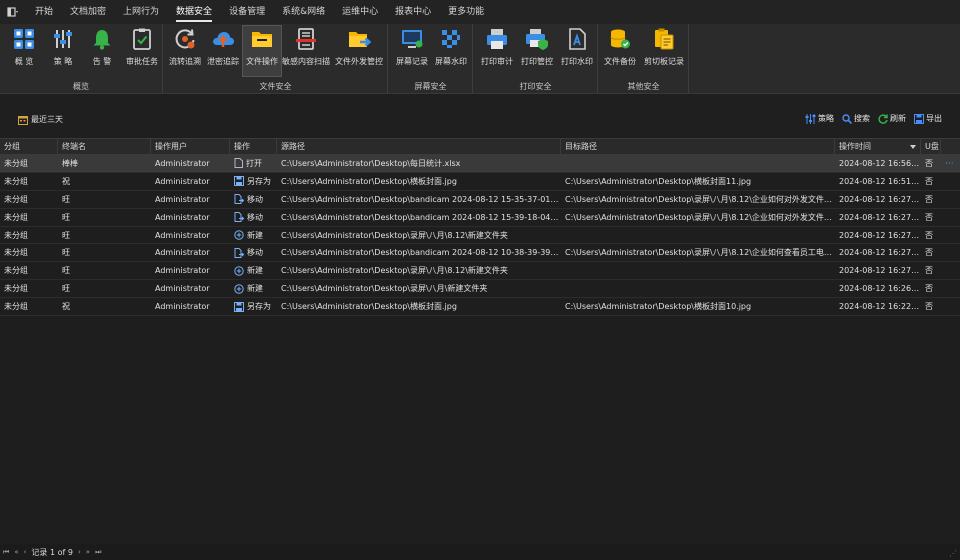  Describe the element at coordinates (98, 552) in the screenshot. I see `last-page-icon: ⏭` at that location.